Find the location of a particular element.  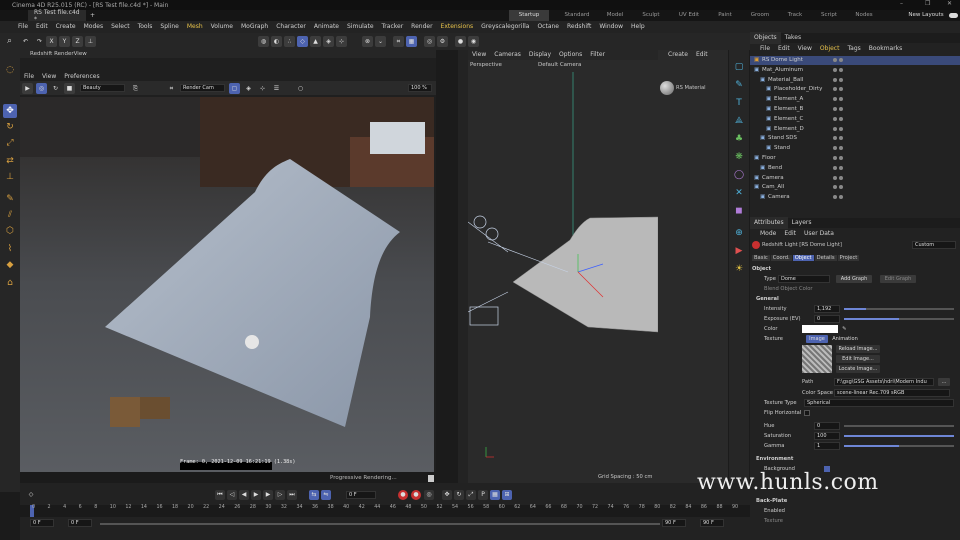

layout-tab-startup: Startup (User) is located at coordinates (529, 19).